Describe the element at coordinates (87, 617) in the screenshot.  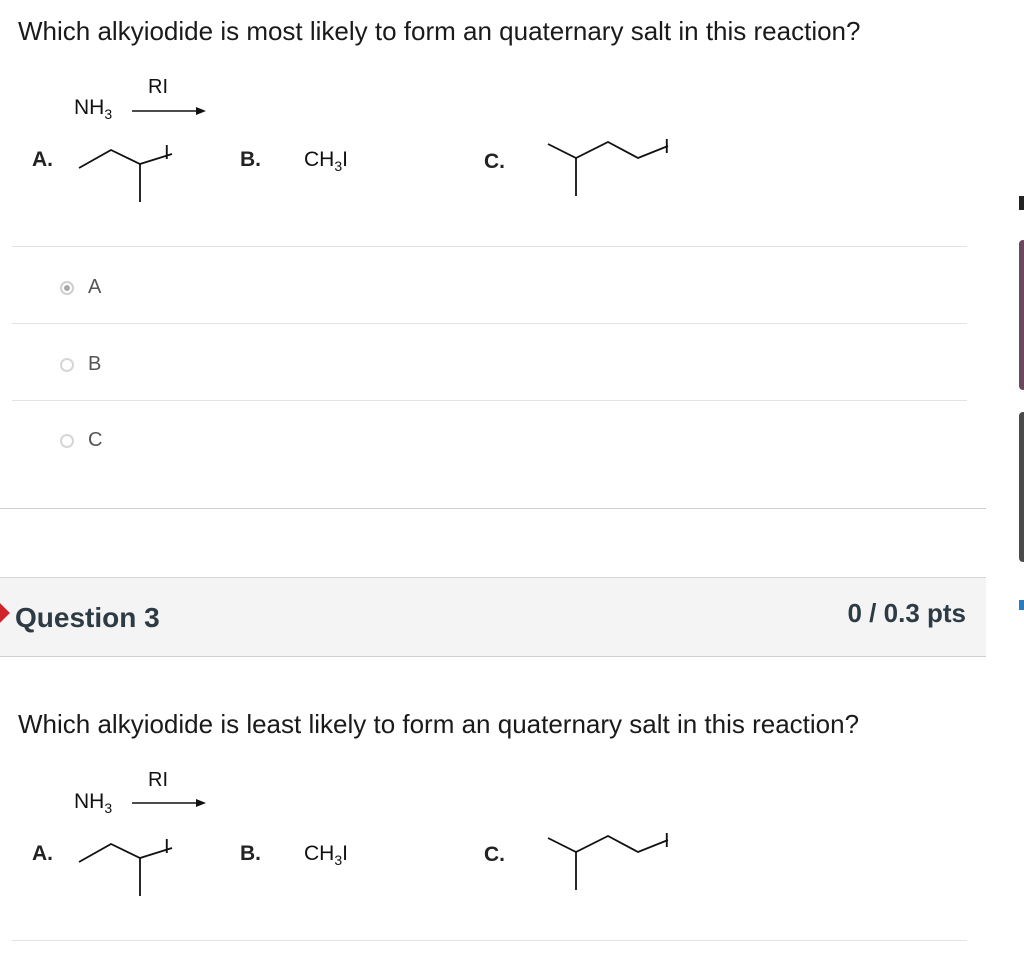
I see `question-3-title: Question 3` at that location.